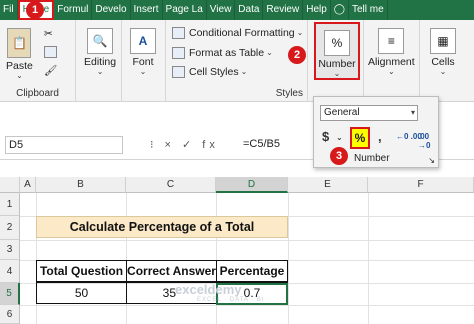 The image size is (474, 324). I want to click on exceldemy-watermark: exceldemy EXCEL · DATA · BI, so click(220, 292).